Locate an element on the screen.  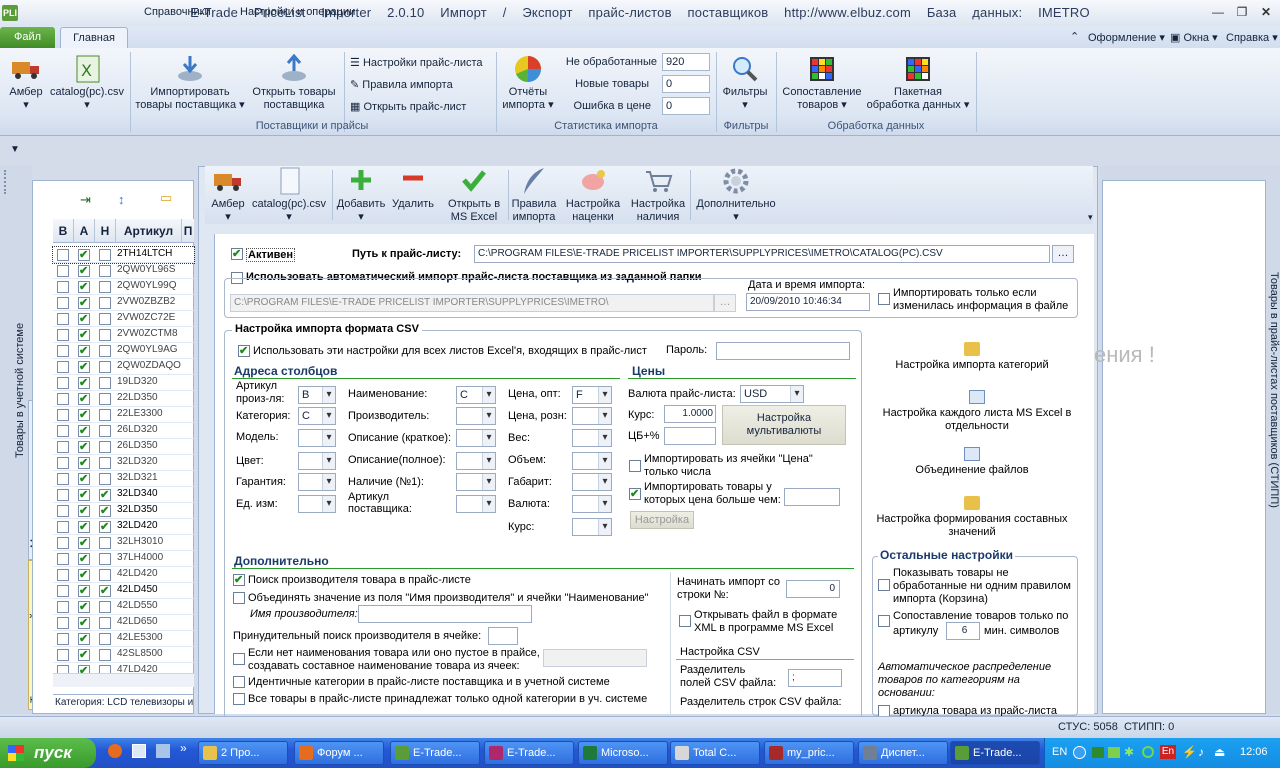
menu-style: Оформление ▾ is located at coordinates (1126, 37).